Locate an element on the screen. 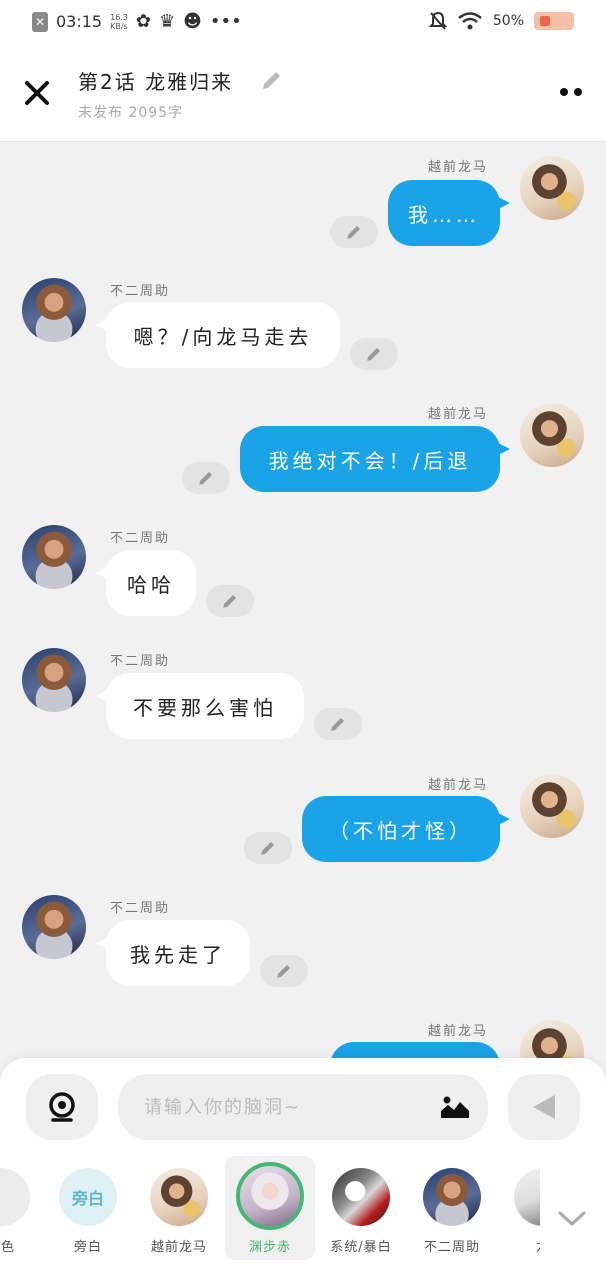 The image size is (606, 1280). send-button is located at coordinates (544, 1107).